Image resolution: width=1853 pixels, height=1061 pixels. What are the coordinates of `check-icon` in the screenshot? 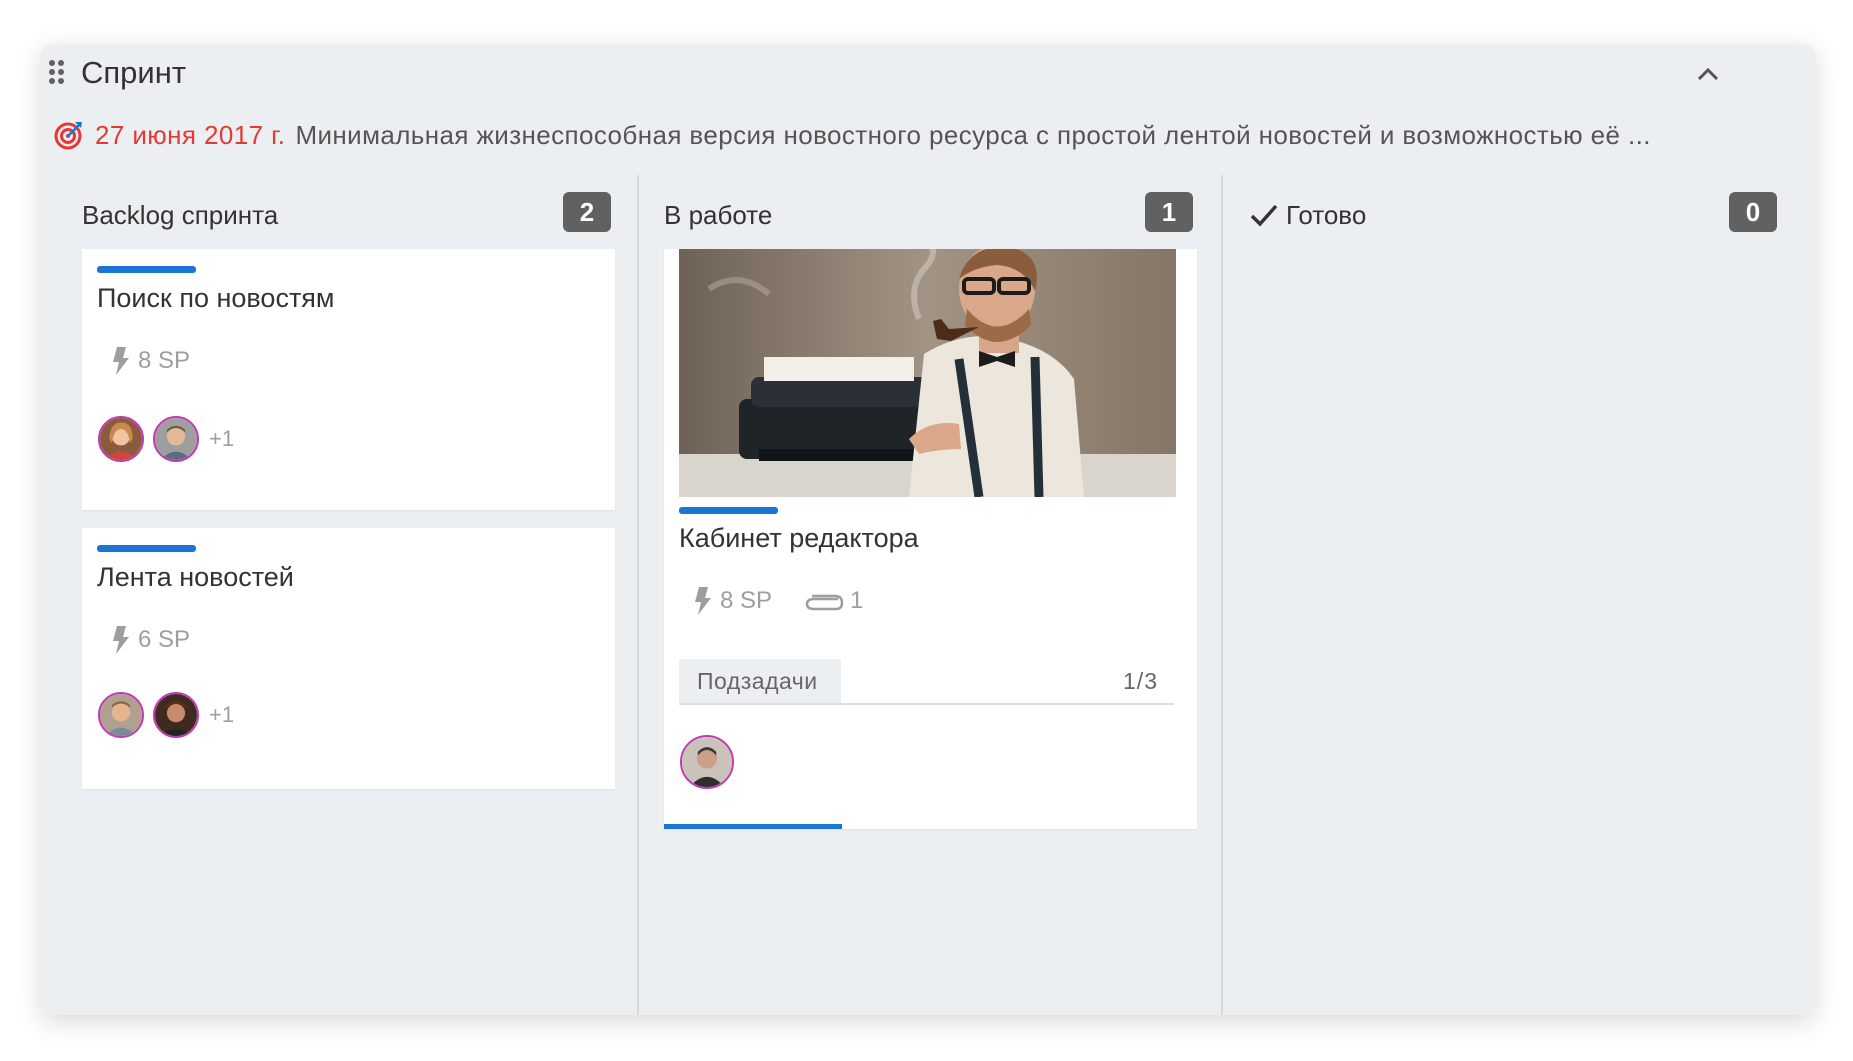 It's located at (1264, 215).